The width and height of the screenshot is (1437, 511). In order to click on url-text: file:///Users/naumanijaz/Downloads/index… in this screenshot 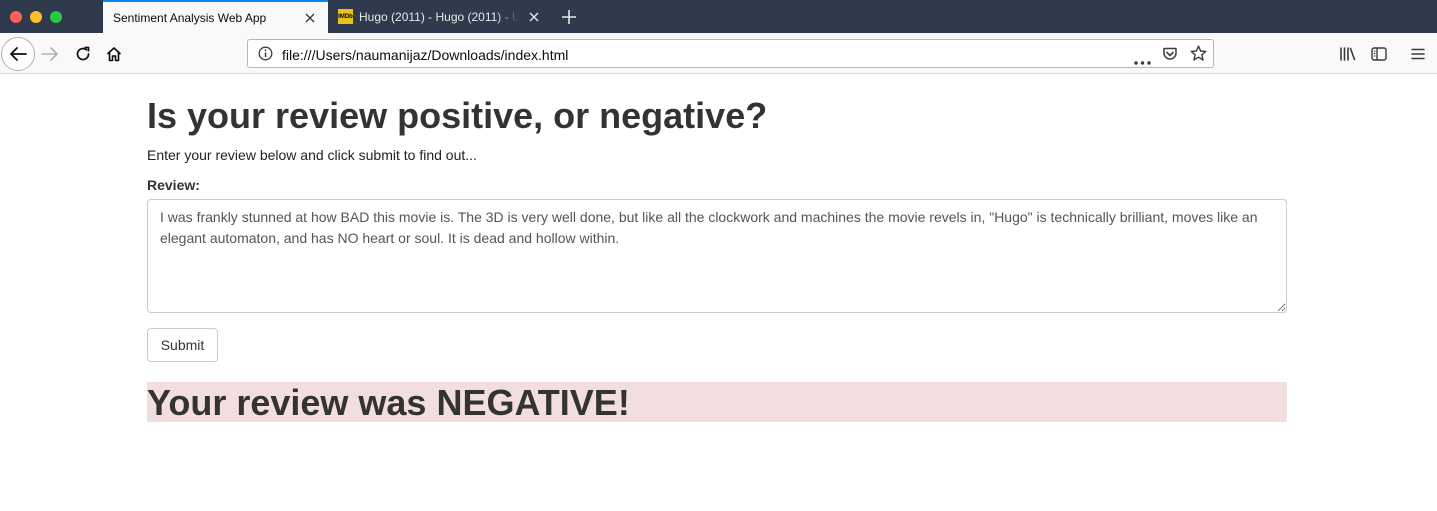, I will do `click(425, 55)`.